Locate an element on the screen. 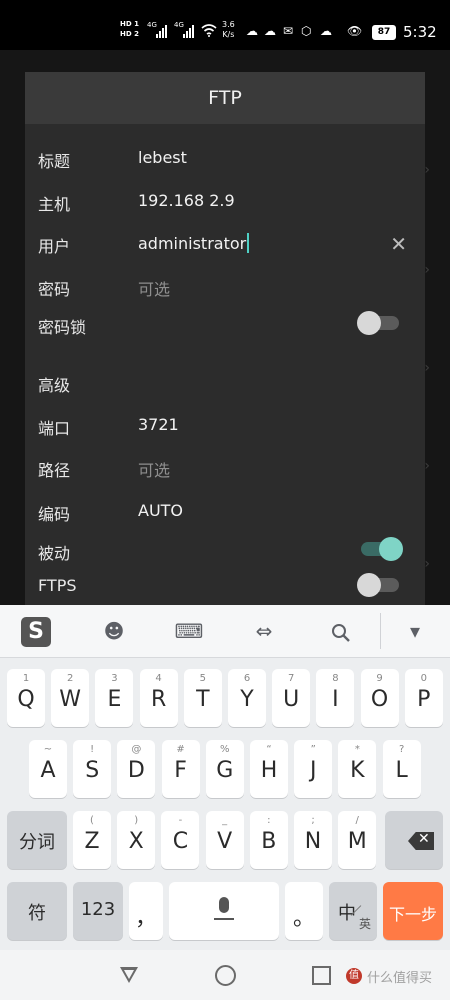 This screenshot has height=1000, width=450. key-secondary-label: 5 is located at coordinates (202, 678).